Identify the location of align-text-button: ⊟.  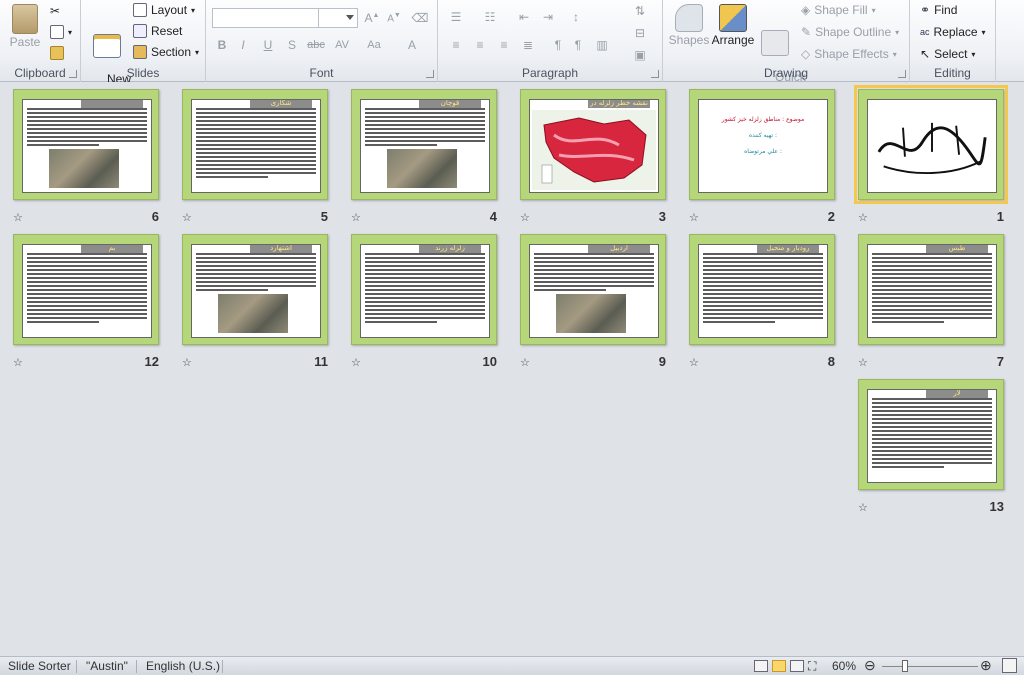
(640, 33).